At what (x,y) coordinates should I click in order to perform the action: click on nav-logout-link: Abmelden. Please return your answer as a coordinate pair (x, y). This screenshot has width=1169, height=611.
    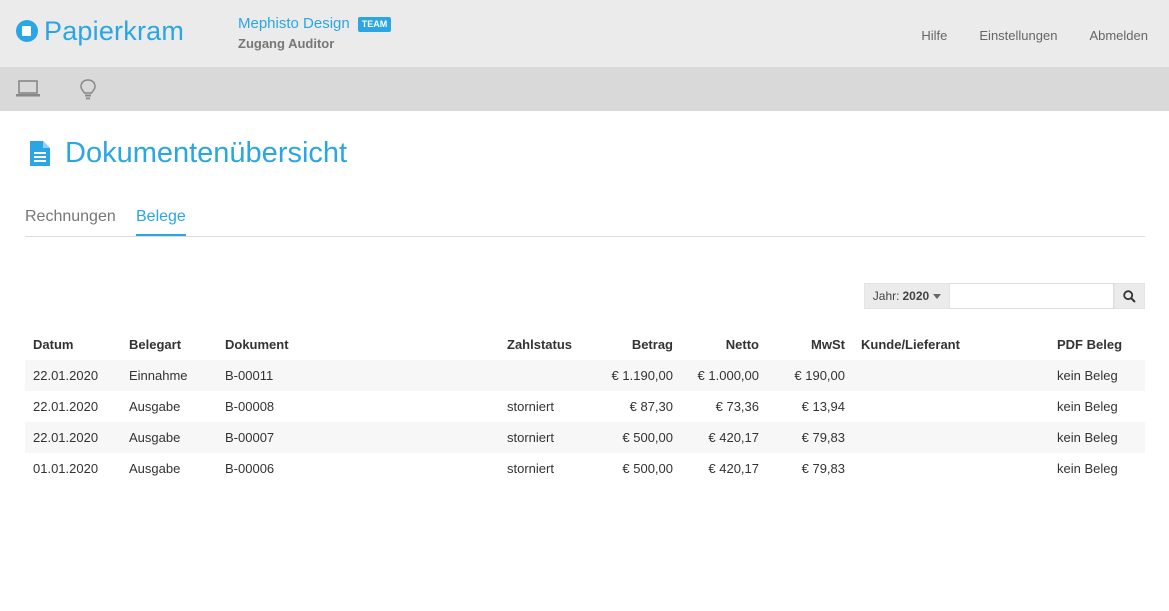
    Looking at the image, I should click on (1118, 35).